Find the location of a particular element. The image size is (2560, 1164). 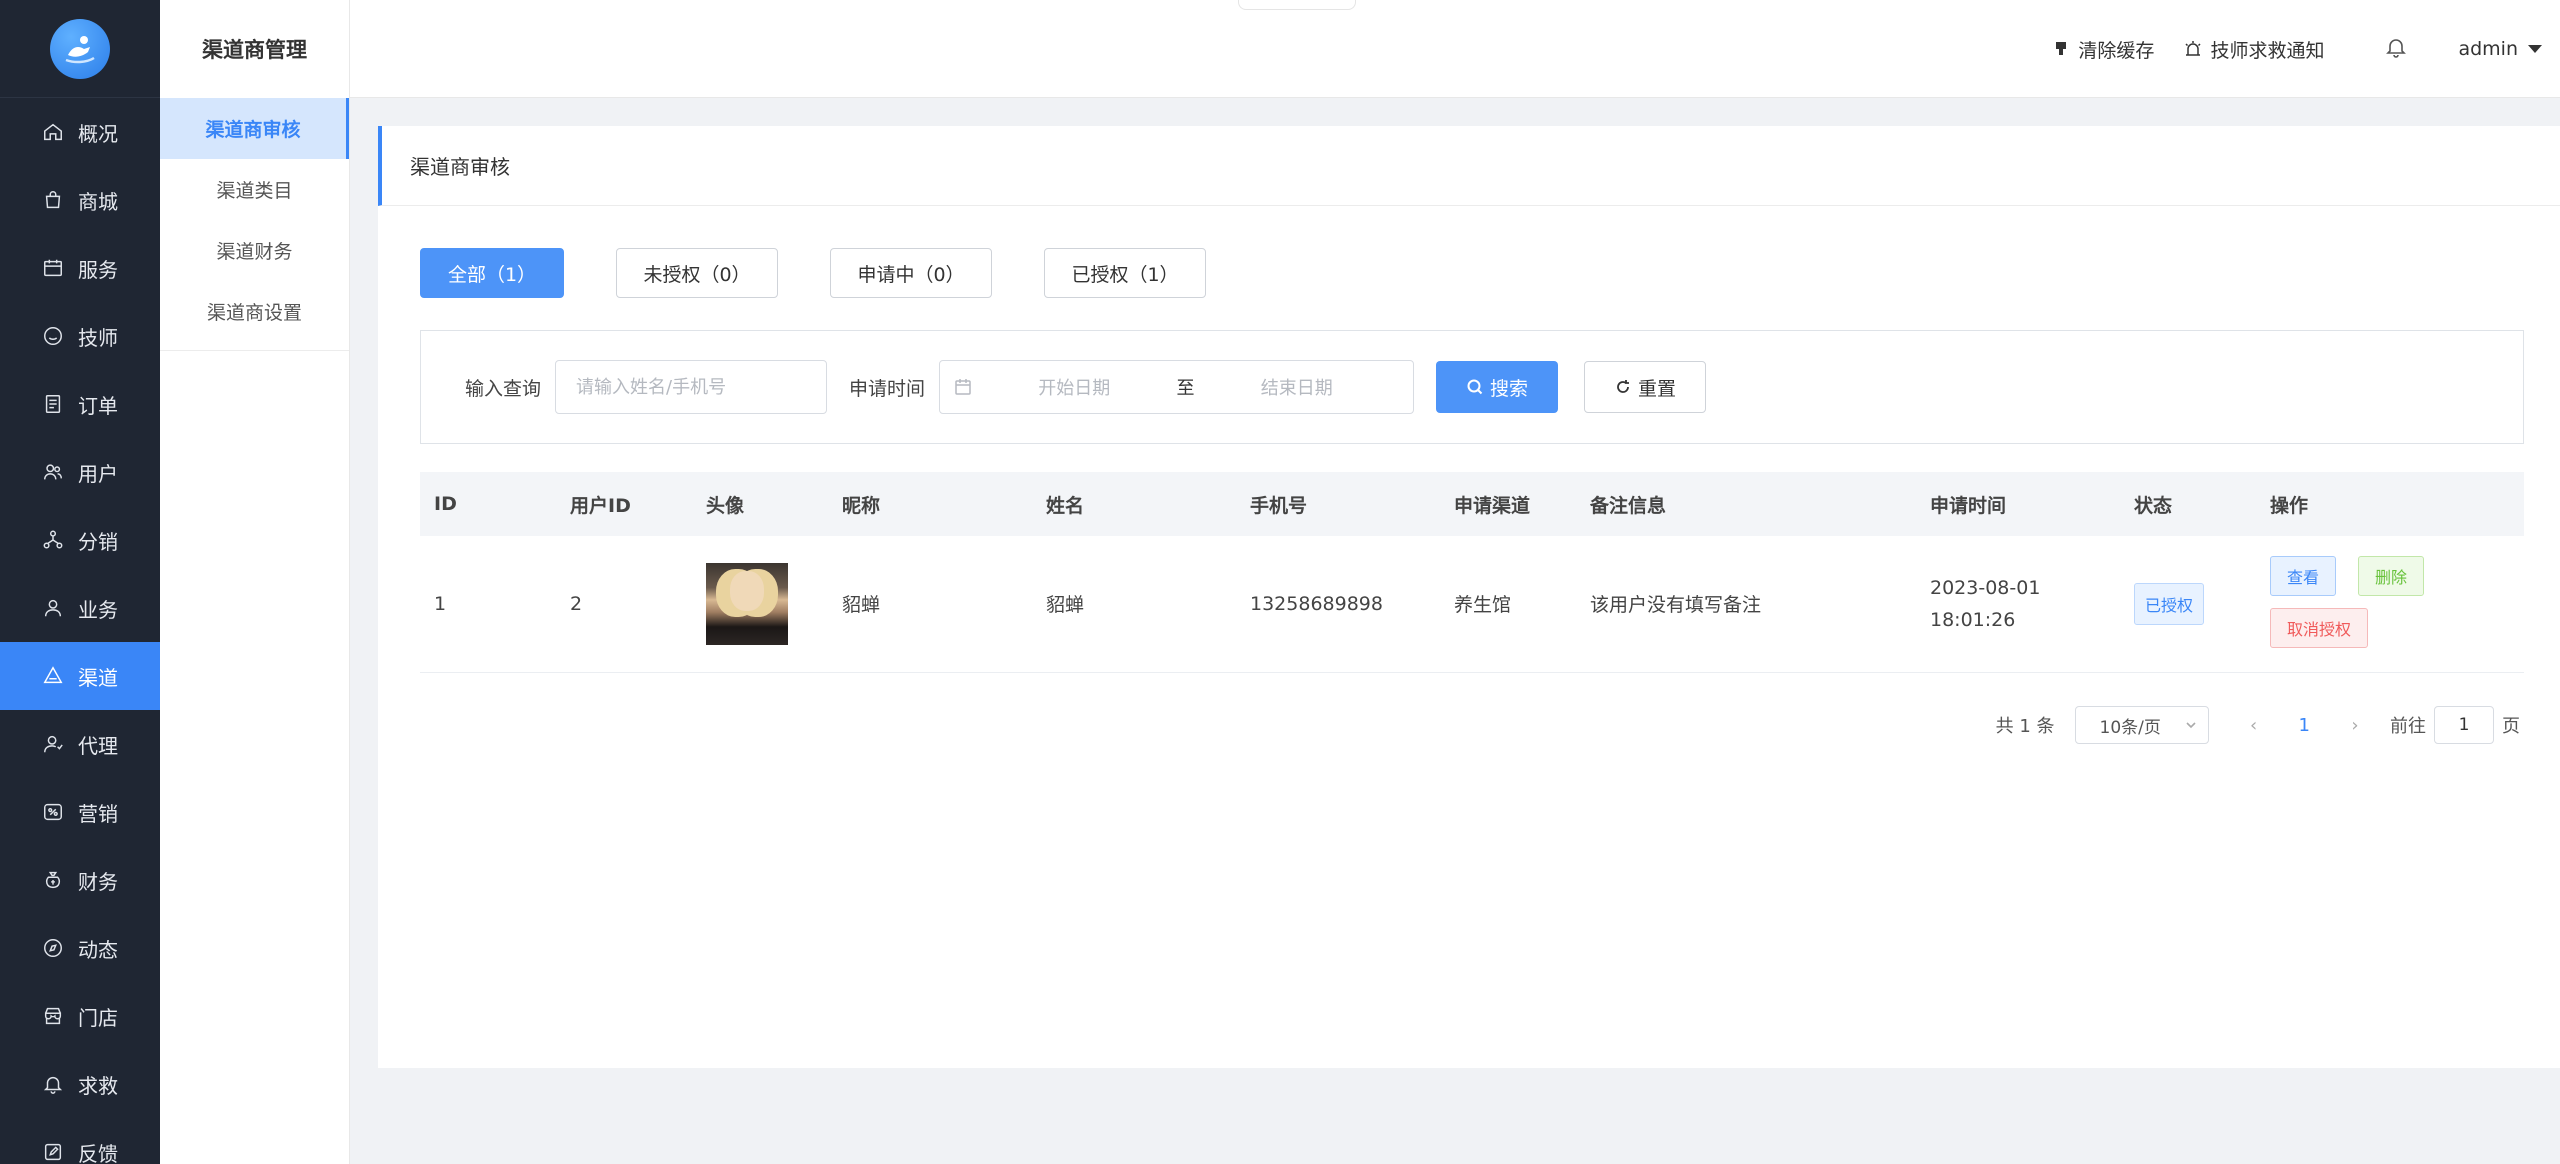

marketing-icon is located at coordinates (53, 812).